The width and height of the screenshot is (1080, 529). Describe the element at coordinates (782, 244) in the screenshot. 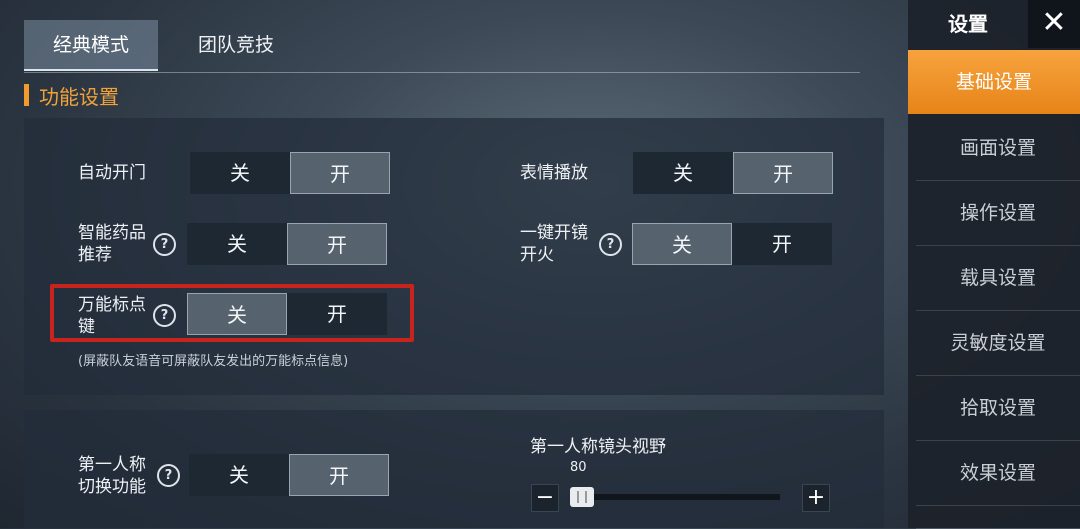

I see `one-key-scope-on-button: 开` at that location.